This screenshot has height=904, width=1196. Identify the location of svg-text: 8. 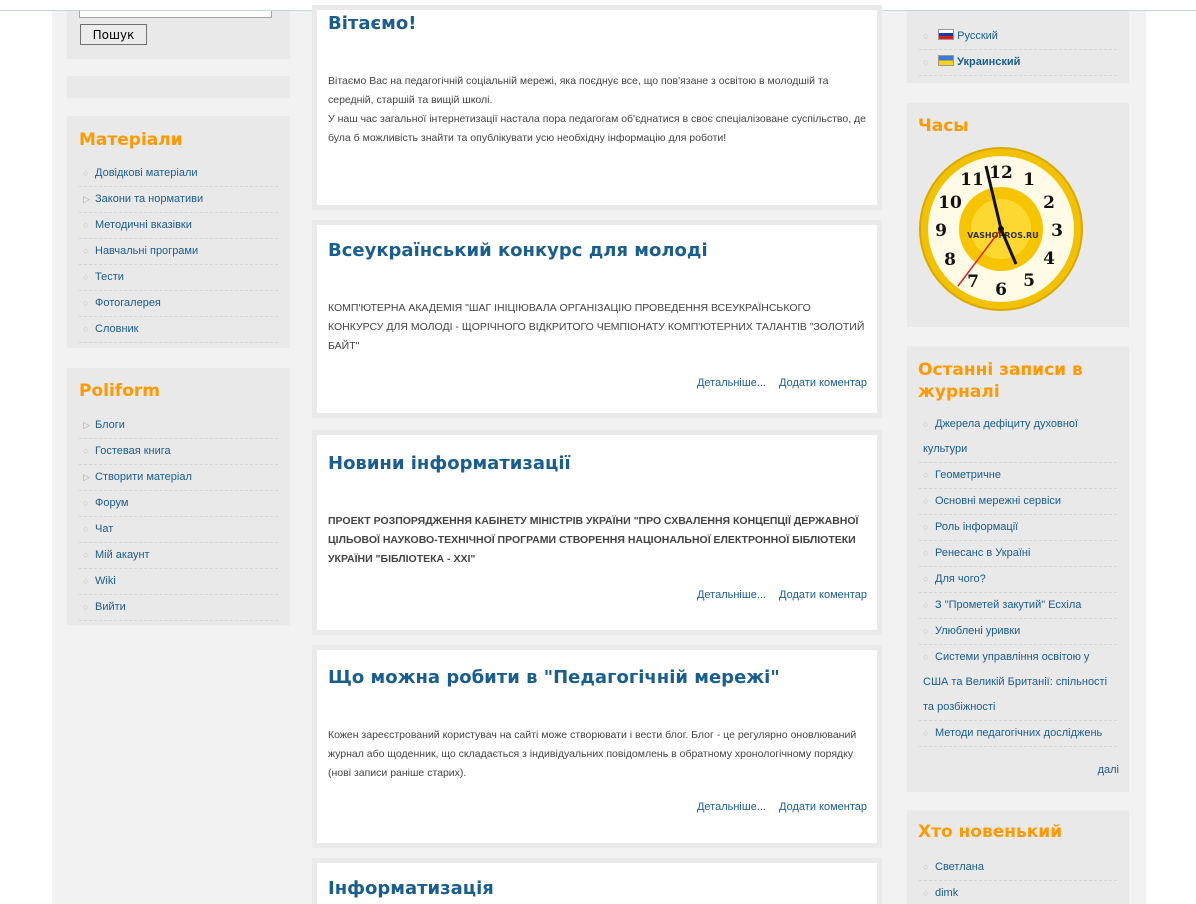
(950, 260).